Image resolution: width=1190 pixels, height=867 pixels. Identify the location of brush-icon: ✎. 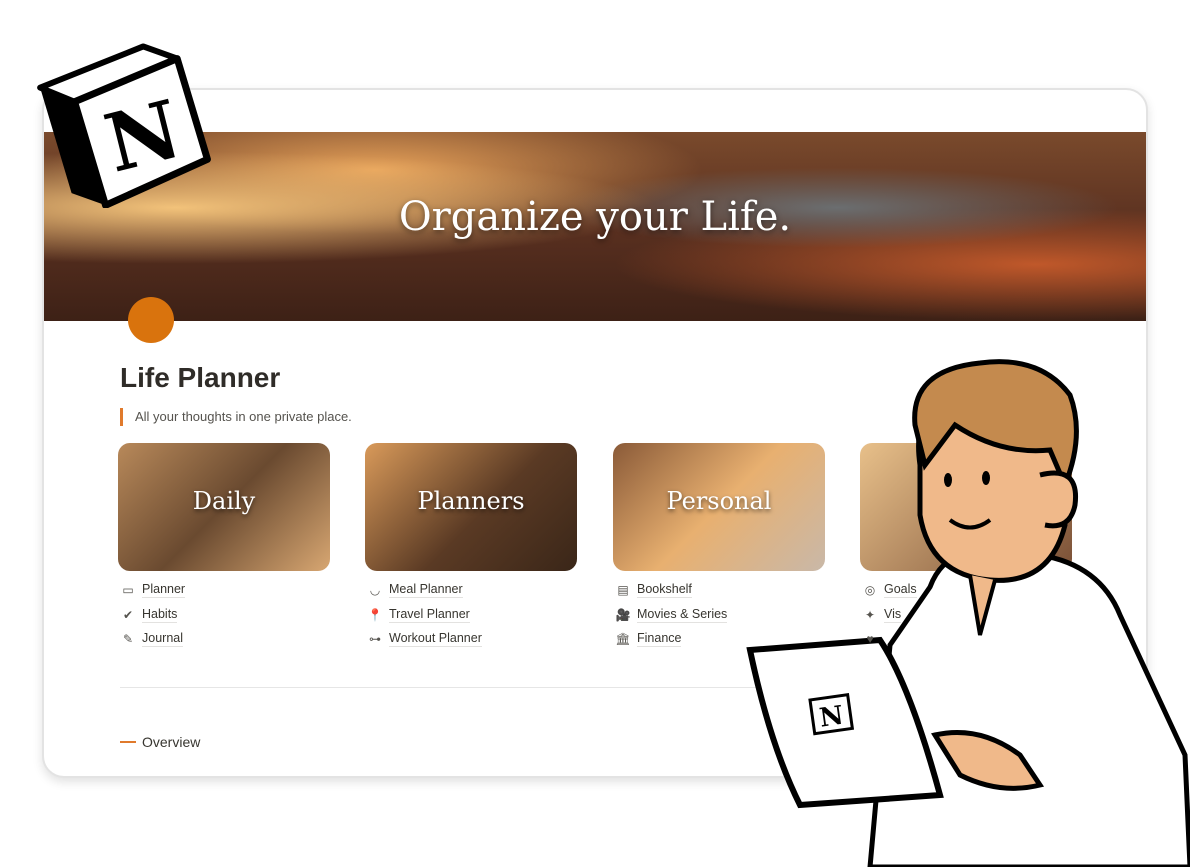
(128, 639).